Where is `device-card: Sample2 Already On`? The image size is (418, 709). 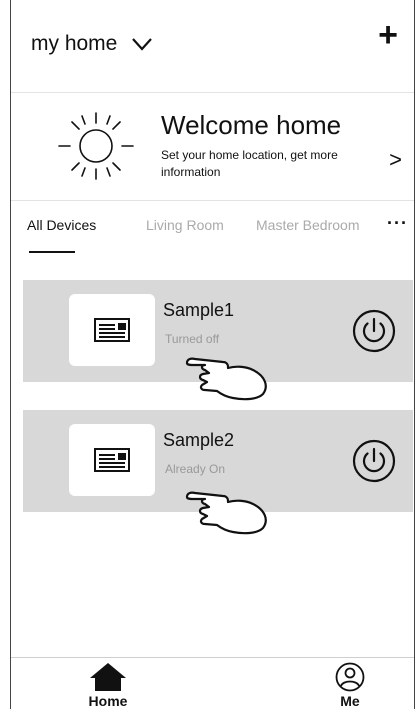
device-card: Sample2 Already On is located at coordinates (218, 461).